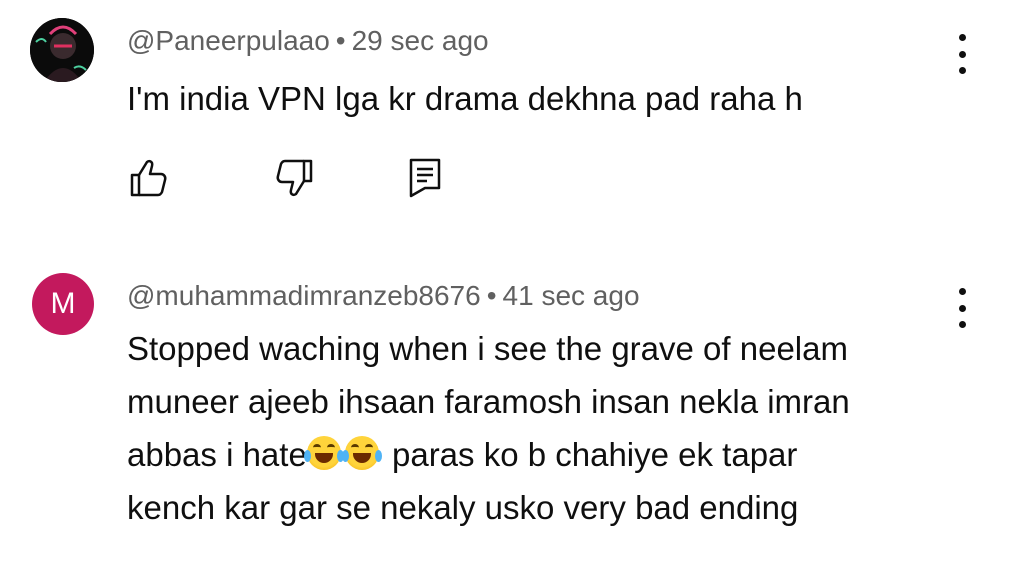  What do you see at coordinates (571, 295) in the screenshot?
I see `timestamp: 41 sec ago` at bounding box center [571, 295].